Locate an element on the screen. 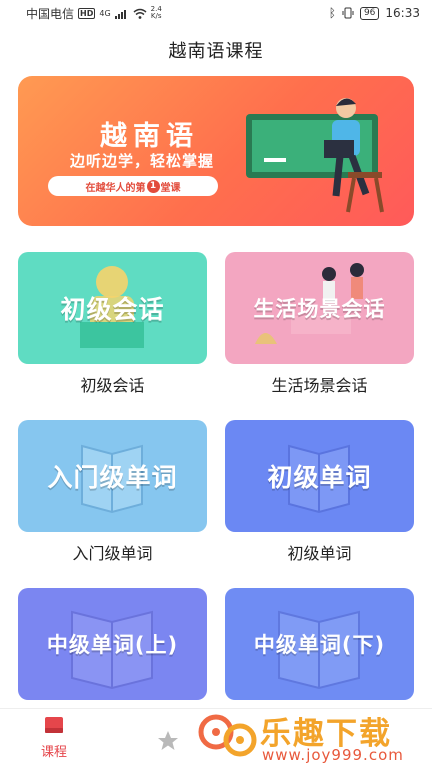 Image resolution: width=432 pixels, height=768 pixels. banner-subtitle: 边听边学，轻松掌握 is located at coordinates (142, 161).